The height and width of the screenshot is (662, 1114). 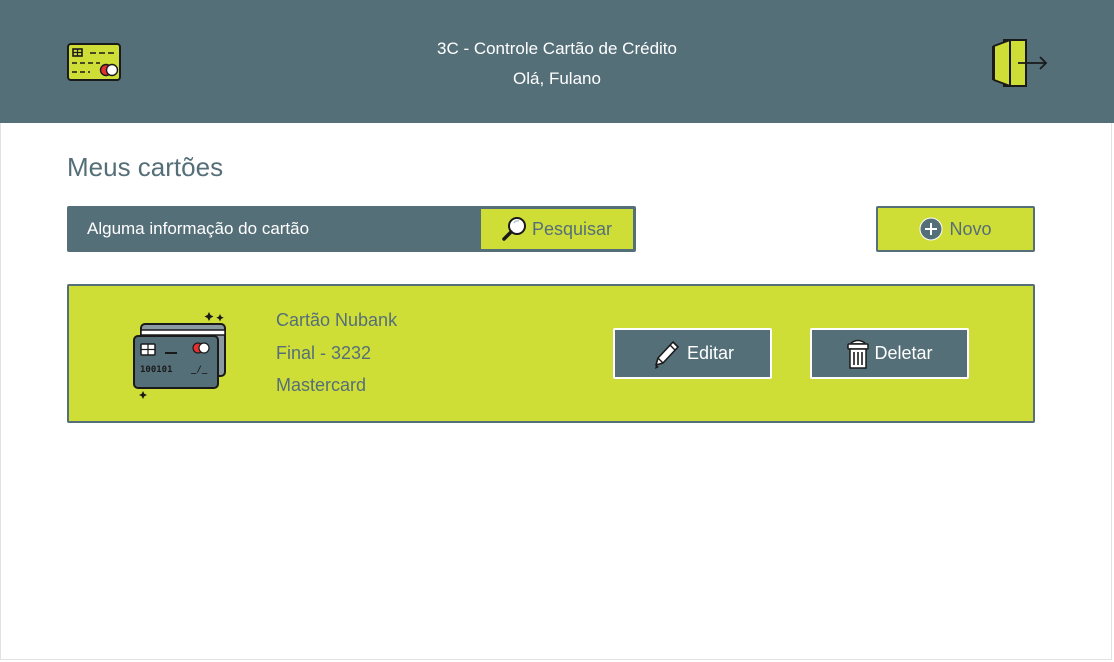 I want to click on logout-door-icon, so click(x=1020, y=63).